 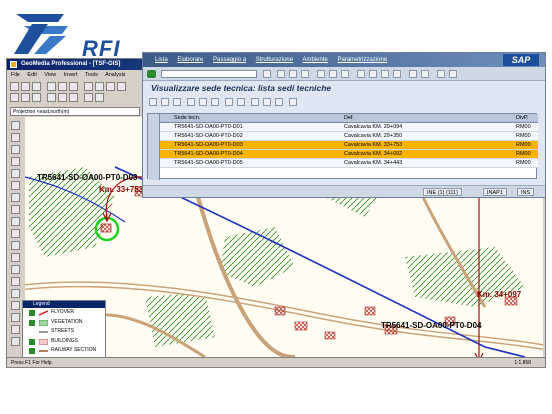 I want to click on menu-edit: Edit, so click(x=31, y=75).